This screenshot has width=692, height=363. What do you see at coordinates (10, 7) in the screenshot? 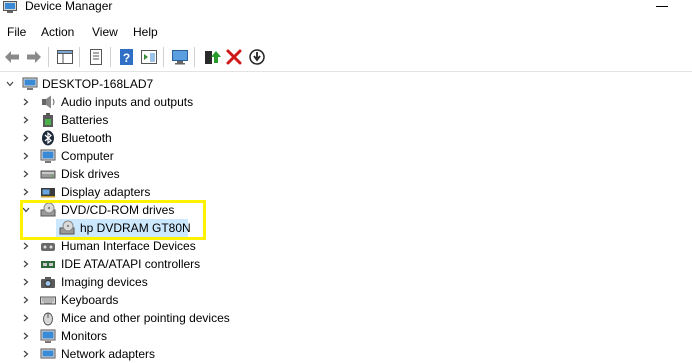
I see `device-manager-app-icon` at bounding box center [10, 7].